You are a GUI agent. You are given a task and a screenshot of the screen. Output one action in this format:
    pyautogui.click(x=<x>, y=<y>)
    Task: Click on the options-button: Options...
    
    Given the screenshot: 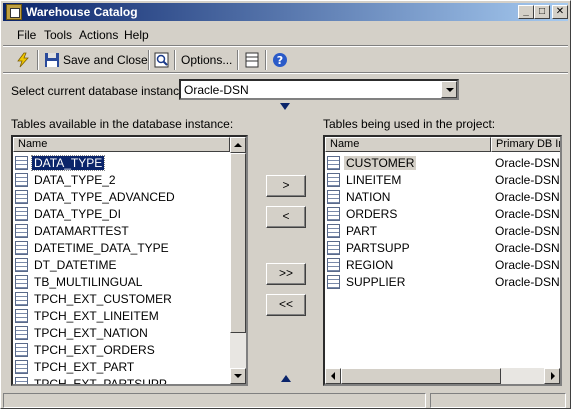 What is the action you would take?
    pyautogui.click(x=206, y=60)
    